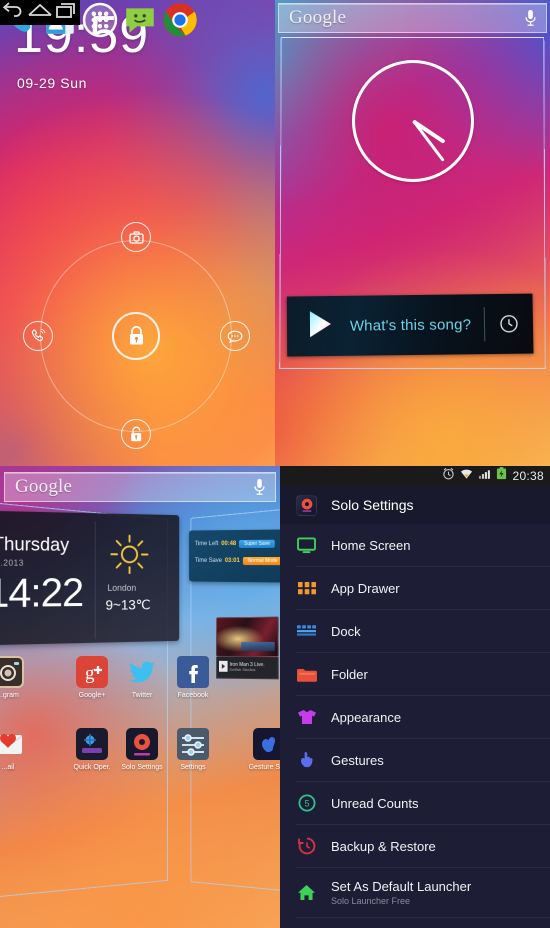  Describe the element at coordinates (484, 324) in the screenshot. I see `widget-divider` at that location.